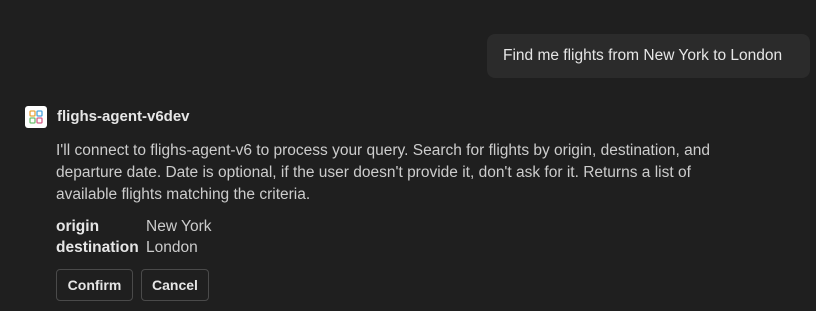 This screenshot has width=816, height=311. What do you see at coordinates (179, 226) in the screenshot?
I see `param-value: New York` at bounding box center [179, 226].